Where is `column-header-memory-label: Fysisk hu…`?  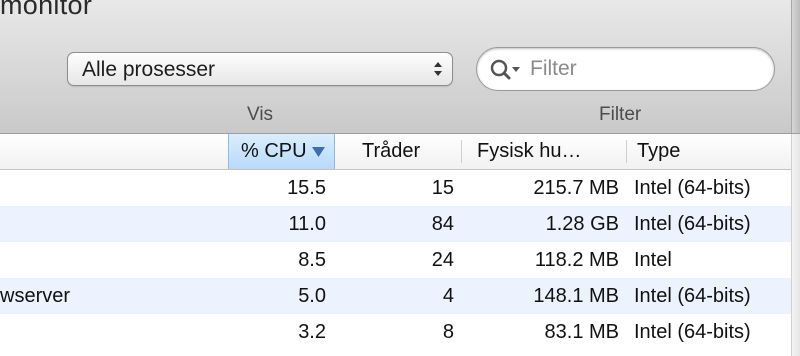
column-header-memory-label: Fysisk hu… is located at coordinates (529, 151).